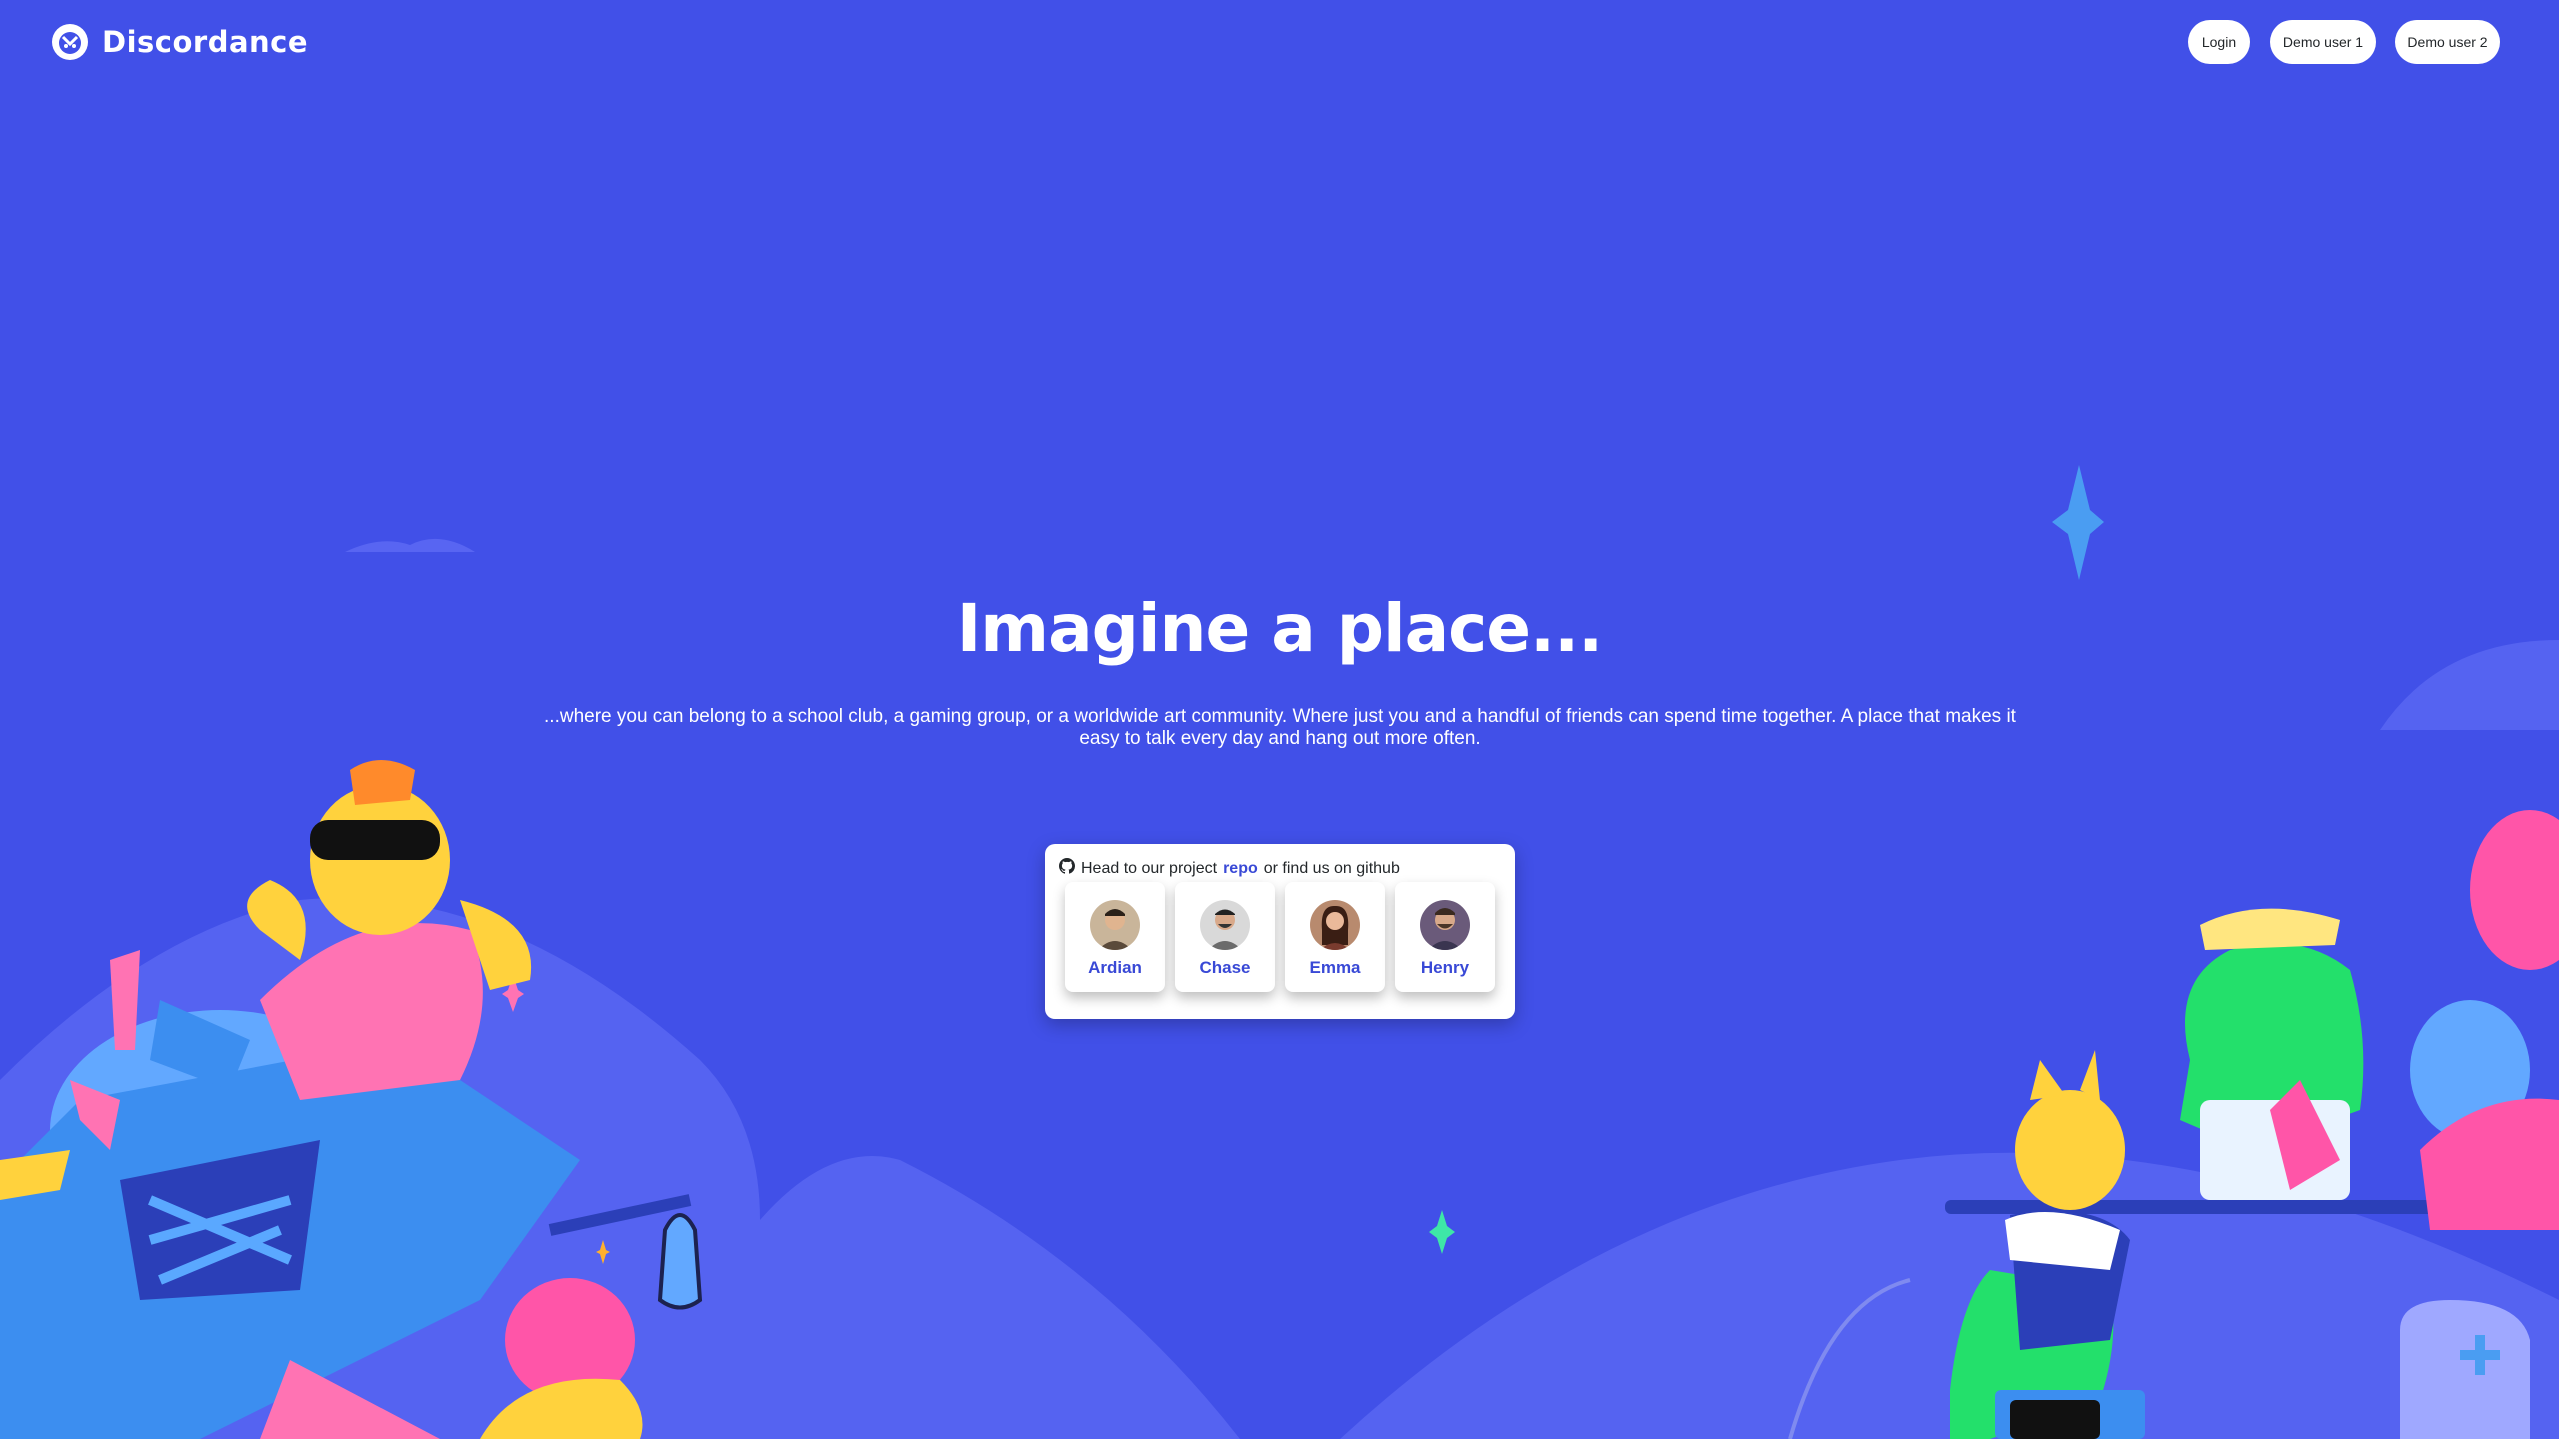  I want to click on member-name: Chase, so click(1225, 967).